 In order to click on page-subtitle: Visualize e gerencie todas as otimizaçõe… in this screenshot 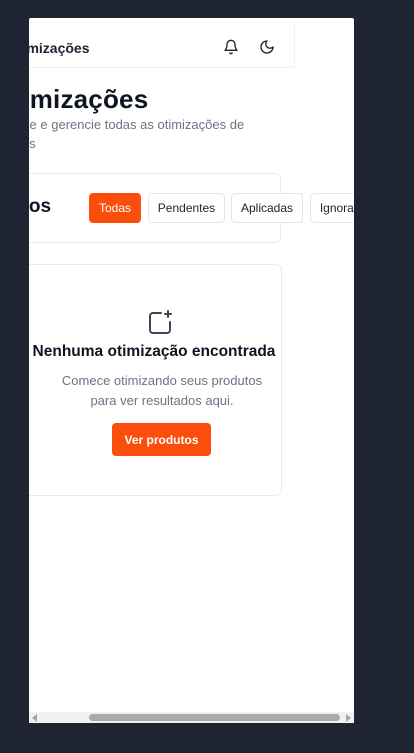, I will do `click(137, 134)`.